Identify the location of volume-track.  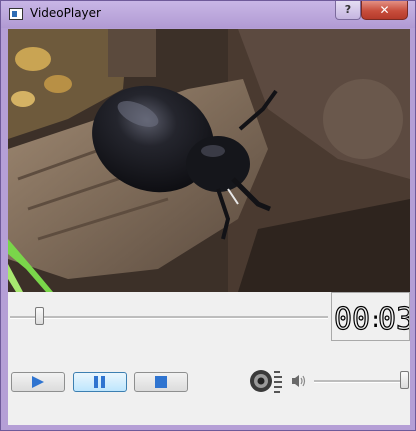
(360, 381).